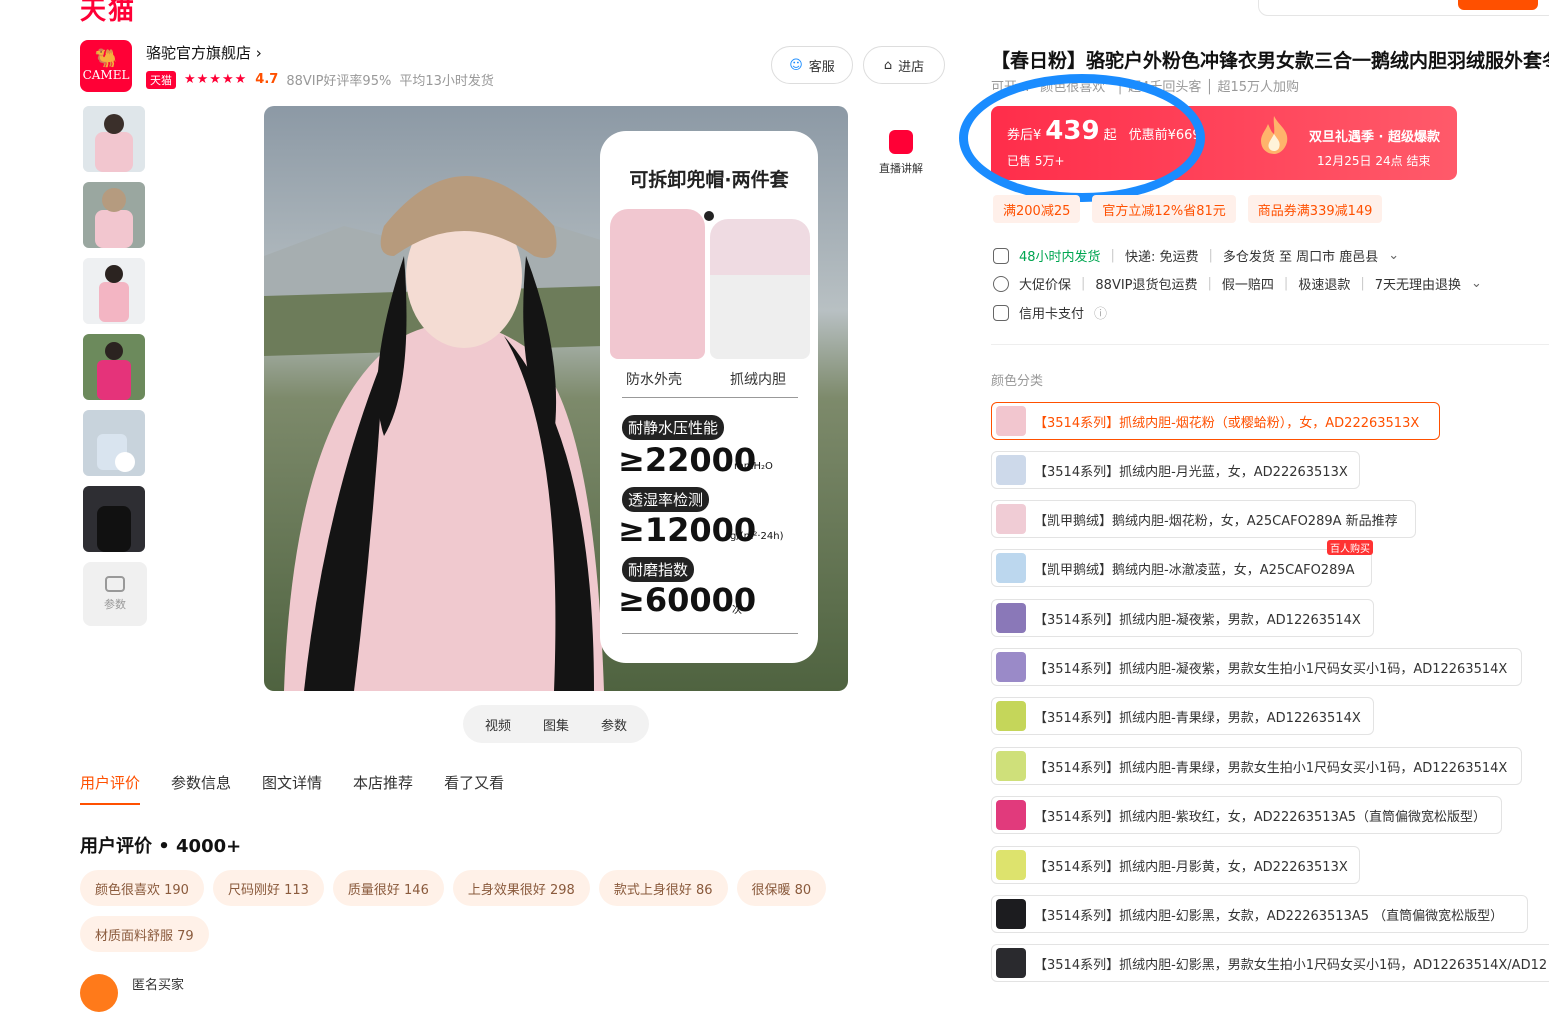 Image resolution: width=1549 pixels, height=1012 pixels. What do you see at coordinates (737, 610) in the screenshot?
I see `spec-3-unit: 次` at bounding box center [737, 610].